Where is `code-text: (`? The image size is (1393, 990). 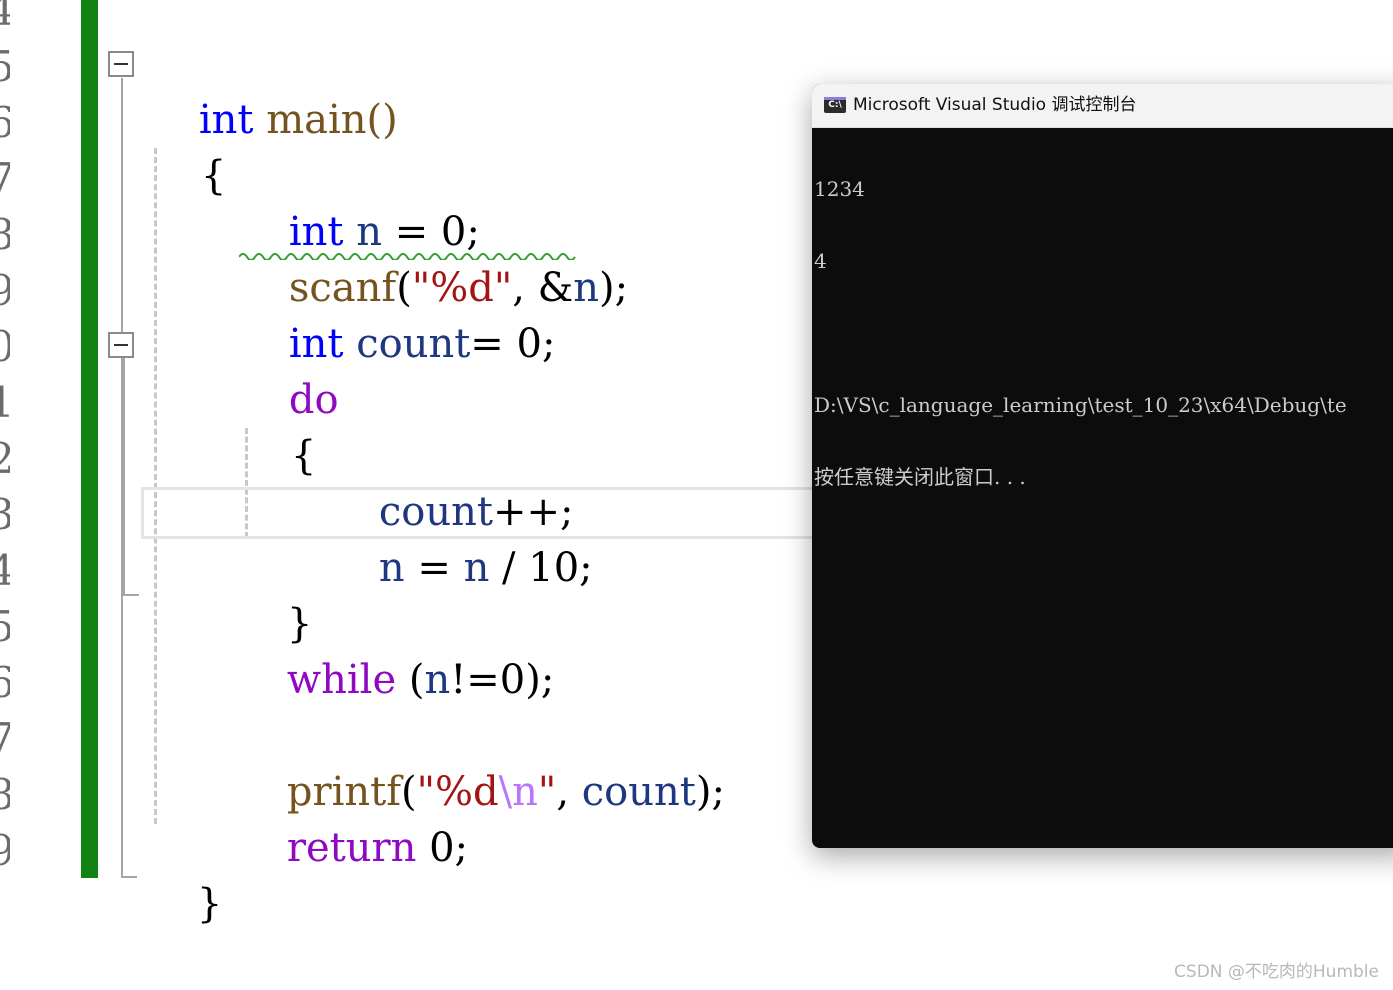 code-text: ( is located at coordinates (410, 680).